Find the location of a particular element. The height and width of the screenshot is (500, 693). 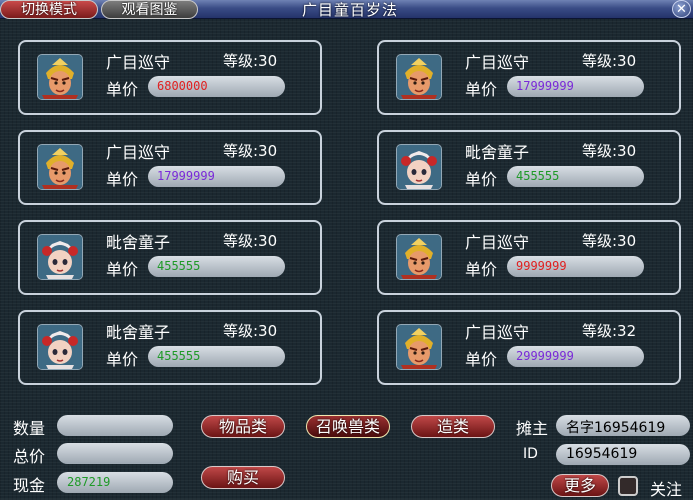

price-value: 6800000 is located at coordinates (182, 86).